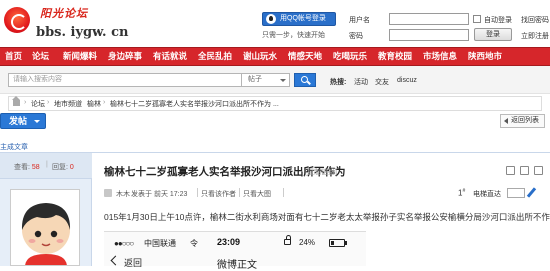 Image resolution: width=550 pixels, height=271 pixels. Describe the element at coordinates (125, 80) in the screenshot. I see `search-input: 请输入搜索内容` at that location.